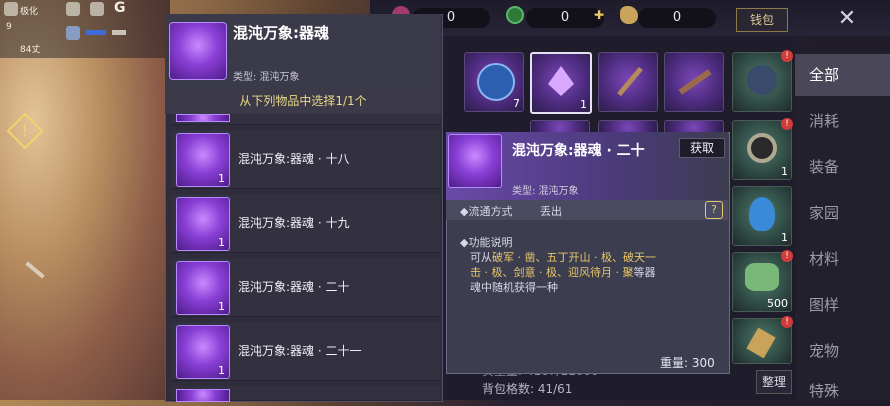 The image size is (890, 406). I want to click on crystal-item-icon, so click(561, 81).